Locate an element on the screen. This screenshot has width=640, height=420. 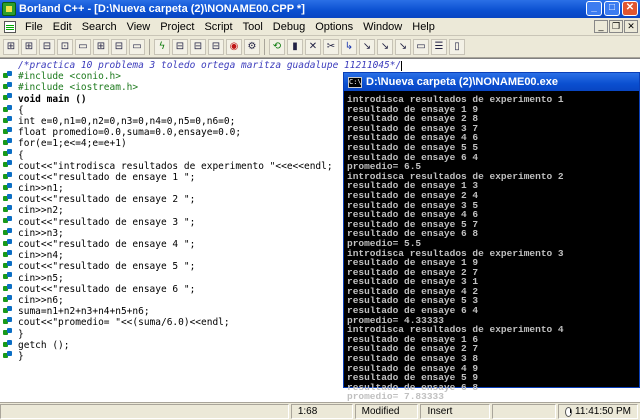
inspect-icon: ☰ is located at coordinates (439, 46).